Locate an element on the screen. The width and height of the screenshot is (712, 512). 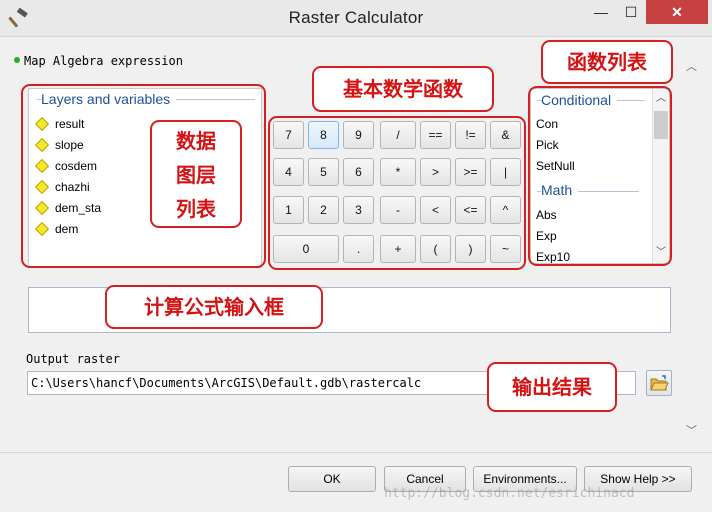
footer-divider is located at coordinates (356, 452).